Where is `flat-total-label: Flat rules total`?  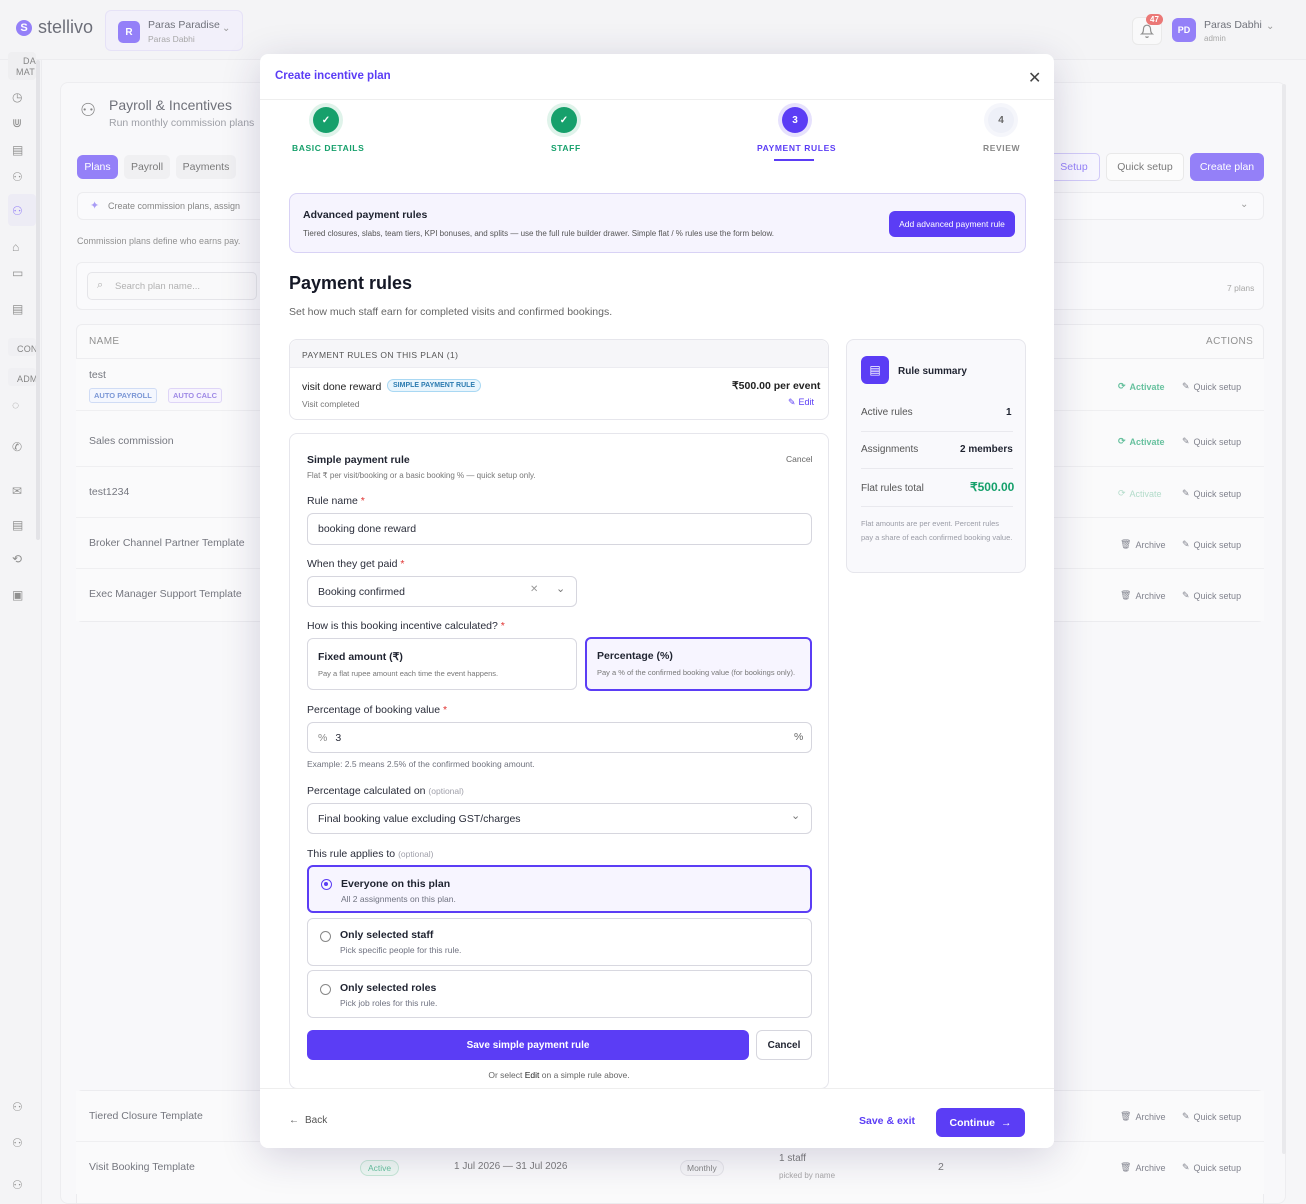
flat-total-label: Flat rules total is located at coordinates (892, 488).